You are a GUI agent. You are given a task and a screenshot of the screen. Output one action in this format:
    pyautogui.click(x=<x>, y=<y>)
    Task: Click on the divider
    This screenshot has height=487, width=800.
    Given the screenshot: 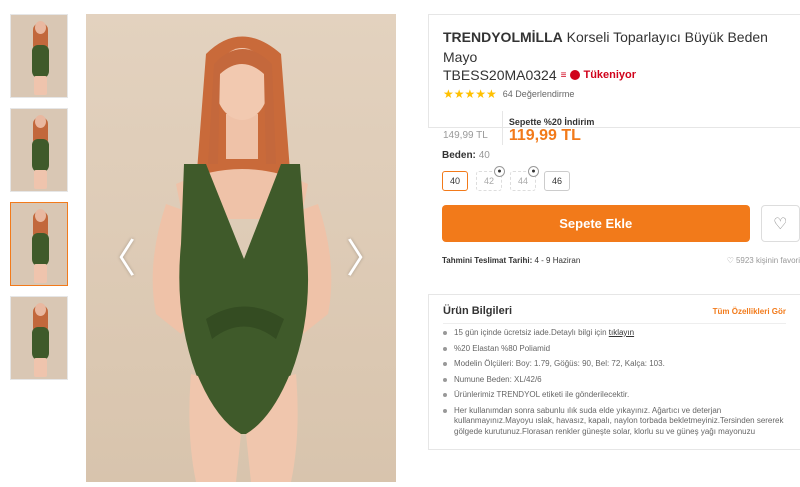 What is the action you would take?
    pyautogui.click(x=614, y=323)
    